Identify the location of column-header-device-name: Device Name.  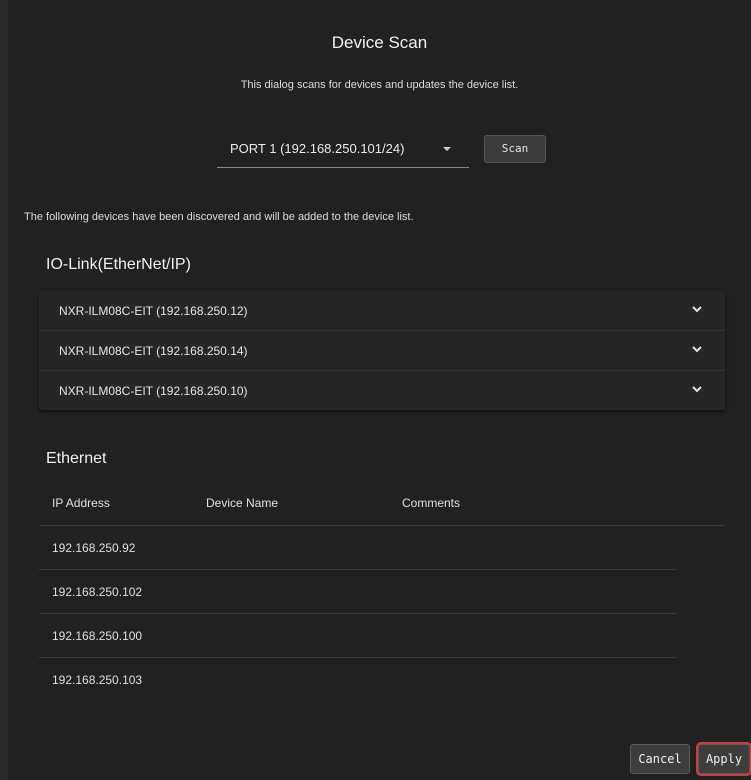
(242, 503).